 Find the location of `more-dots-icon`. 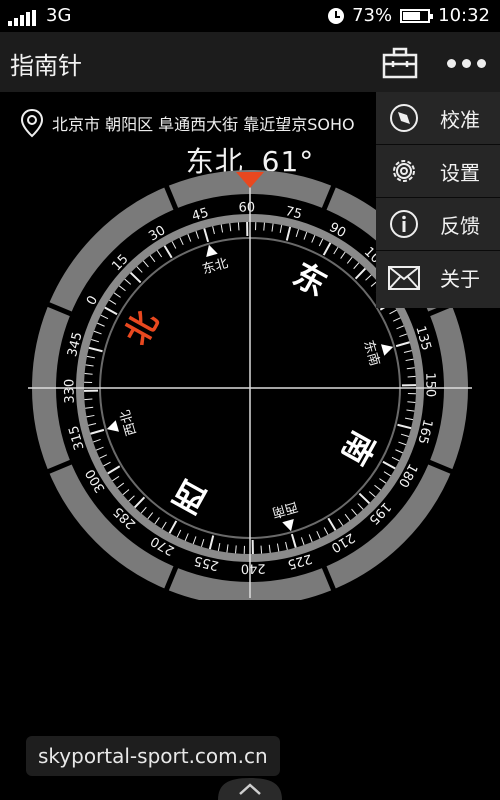

more-dots-icon is located at coordinates (466, 63).